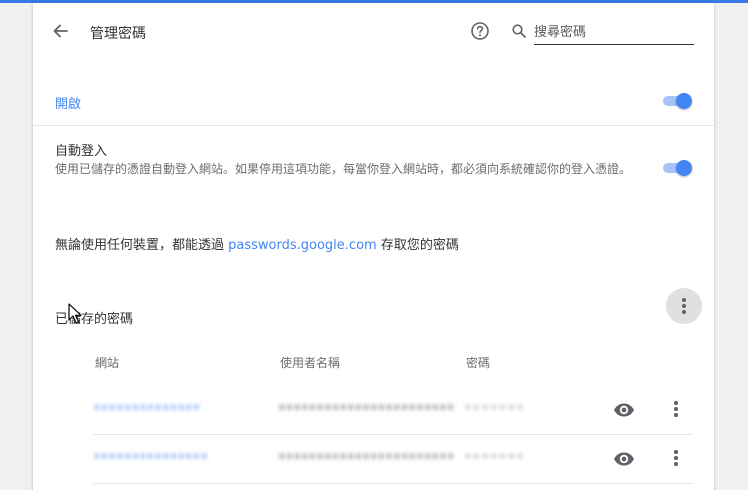 The image size is (748, 490). Describe the element at coordinates (614, 32) in the screenshot. I see `search-input` at that location.